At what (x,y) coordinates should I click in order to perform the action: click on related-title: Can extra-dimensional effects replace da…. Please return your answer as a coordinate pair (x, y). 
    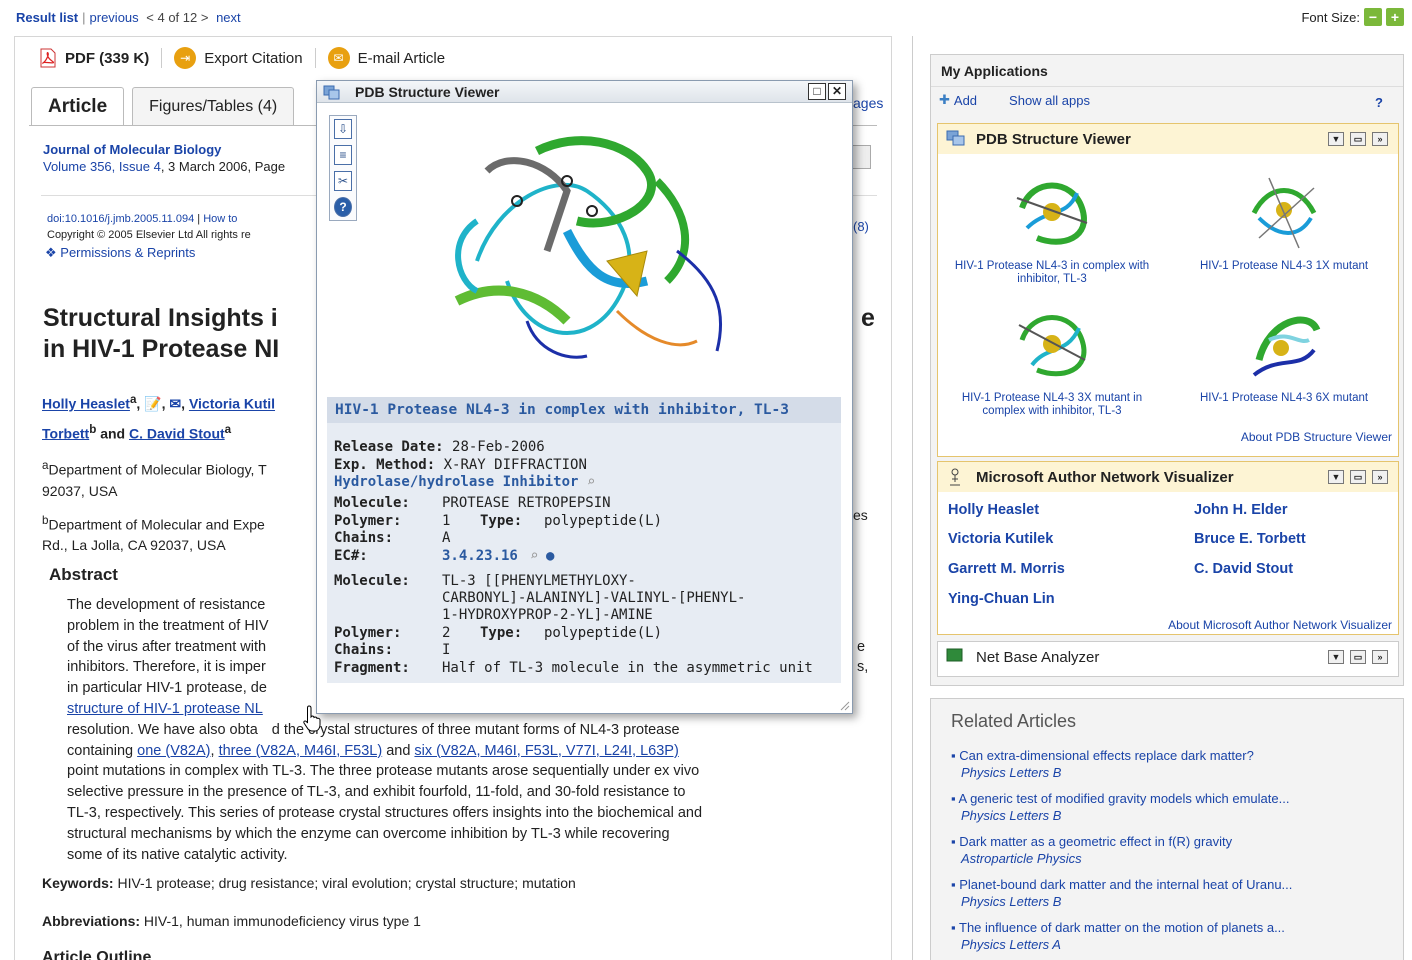
    Looking at the image, I should click on (1106, 755).